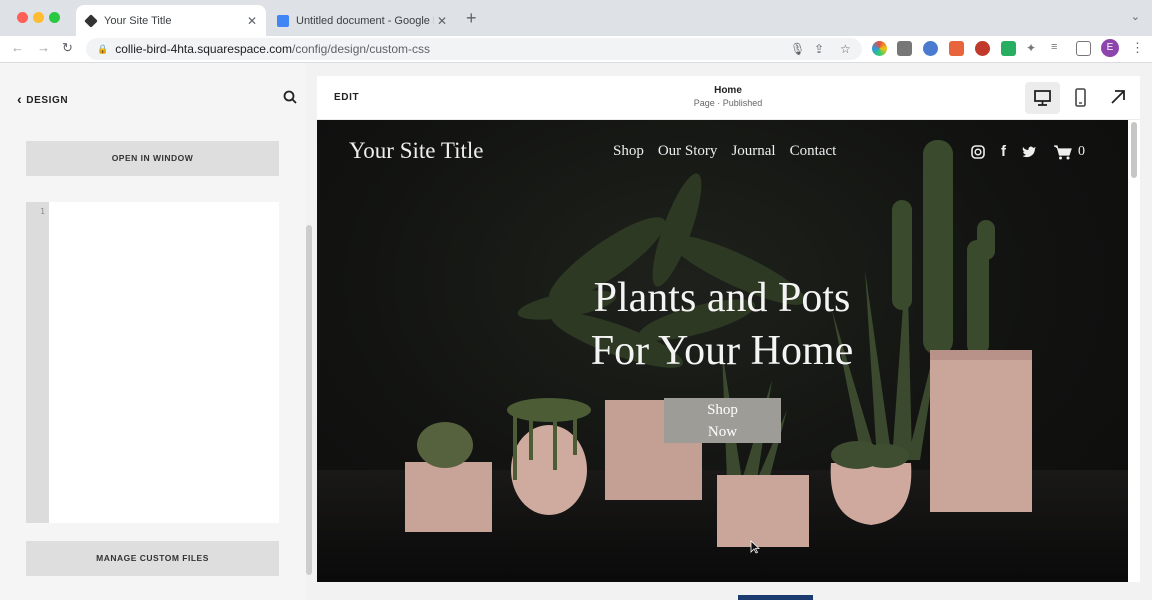  What do you see at coordinates (1137, 48) in the screenshot?
I see `browser-menu-icon: ⋮` at bounding box center [1137, 48].